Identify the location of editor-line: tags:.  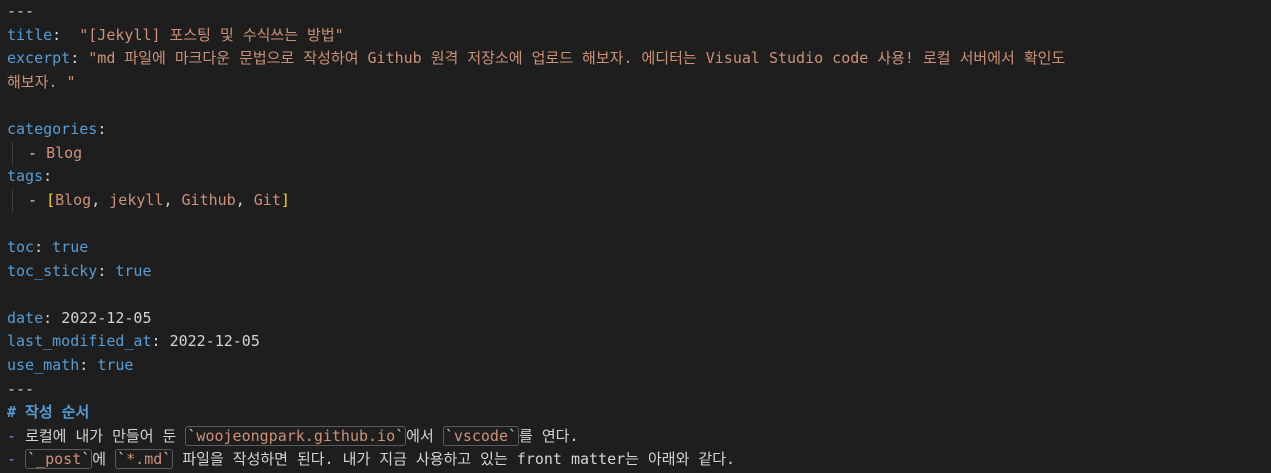
(30, 176).